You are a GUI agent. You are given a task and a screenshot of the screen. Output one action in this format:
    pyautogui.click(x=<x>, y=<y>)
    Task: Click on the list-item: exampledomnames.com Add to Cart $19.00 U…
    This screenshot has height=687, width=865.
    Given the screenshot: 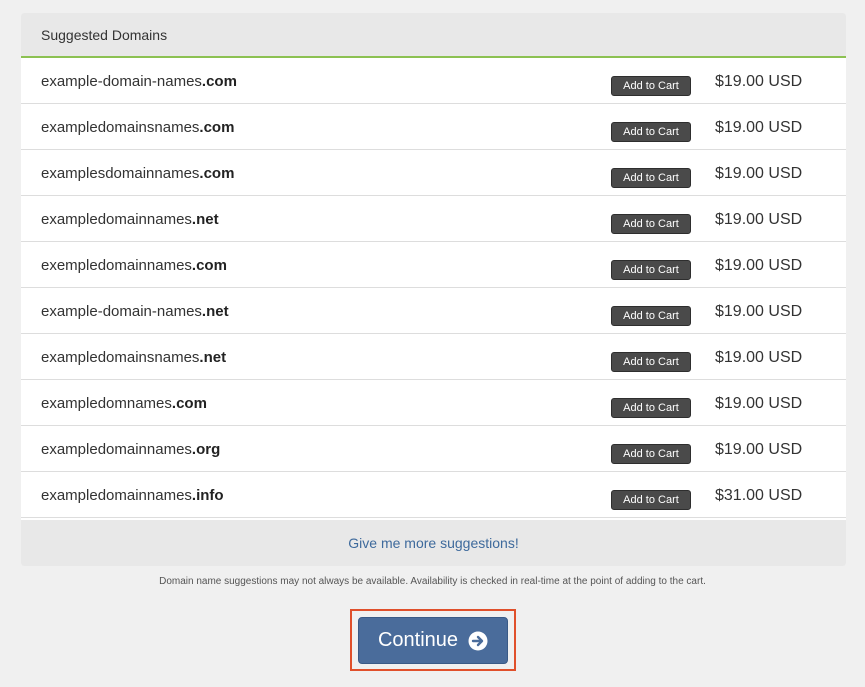 What is the action you would take?
    pyautogui.click(x=433, y=403)
    